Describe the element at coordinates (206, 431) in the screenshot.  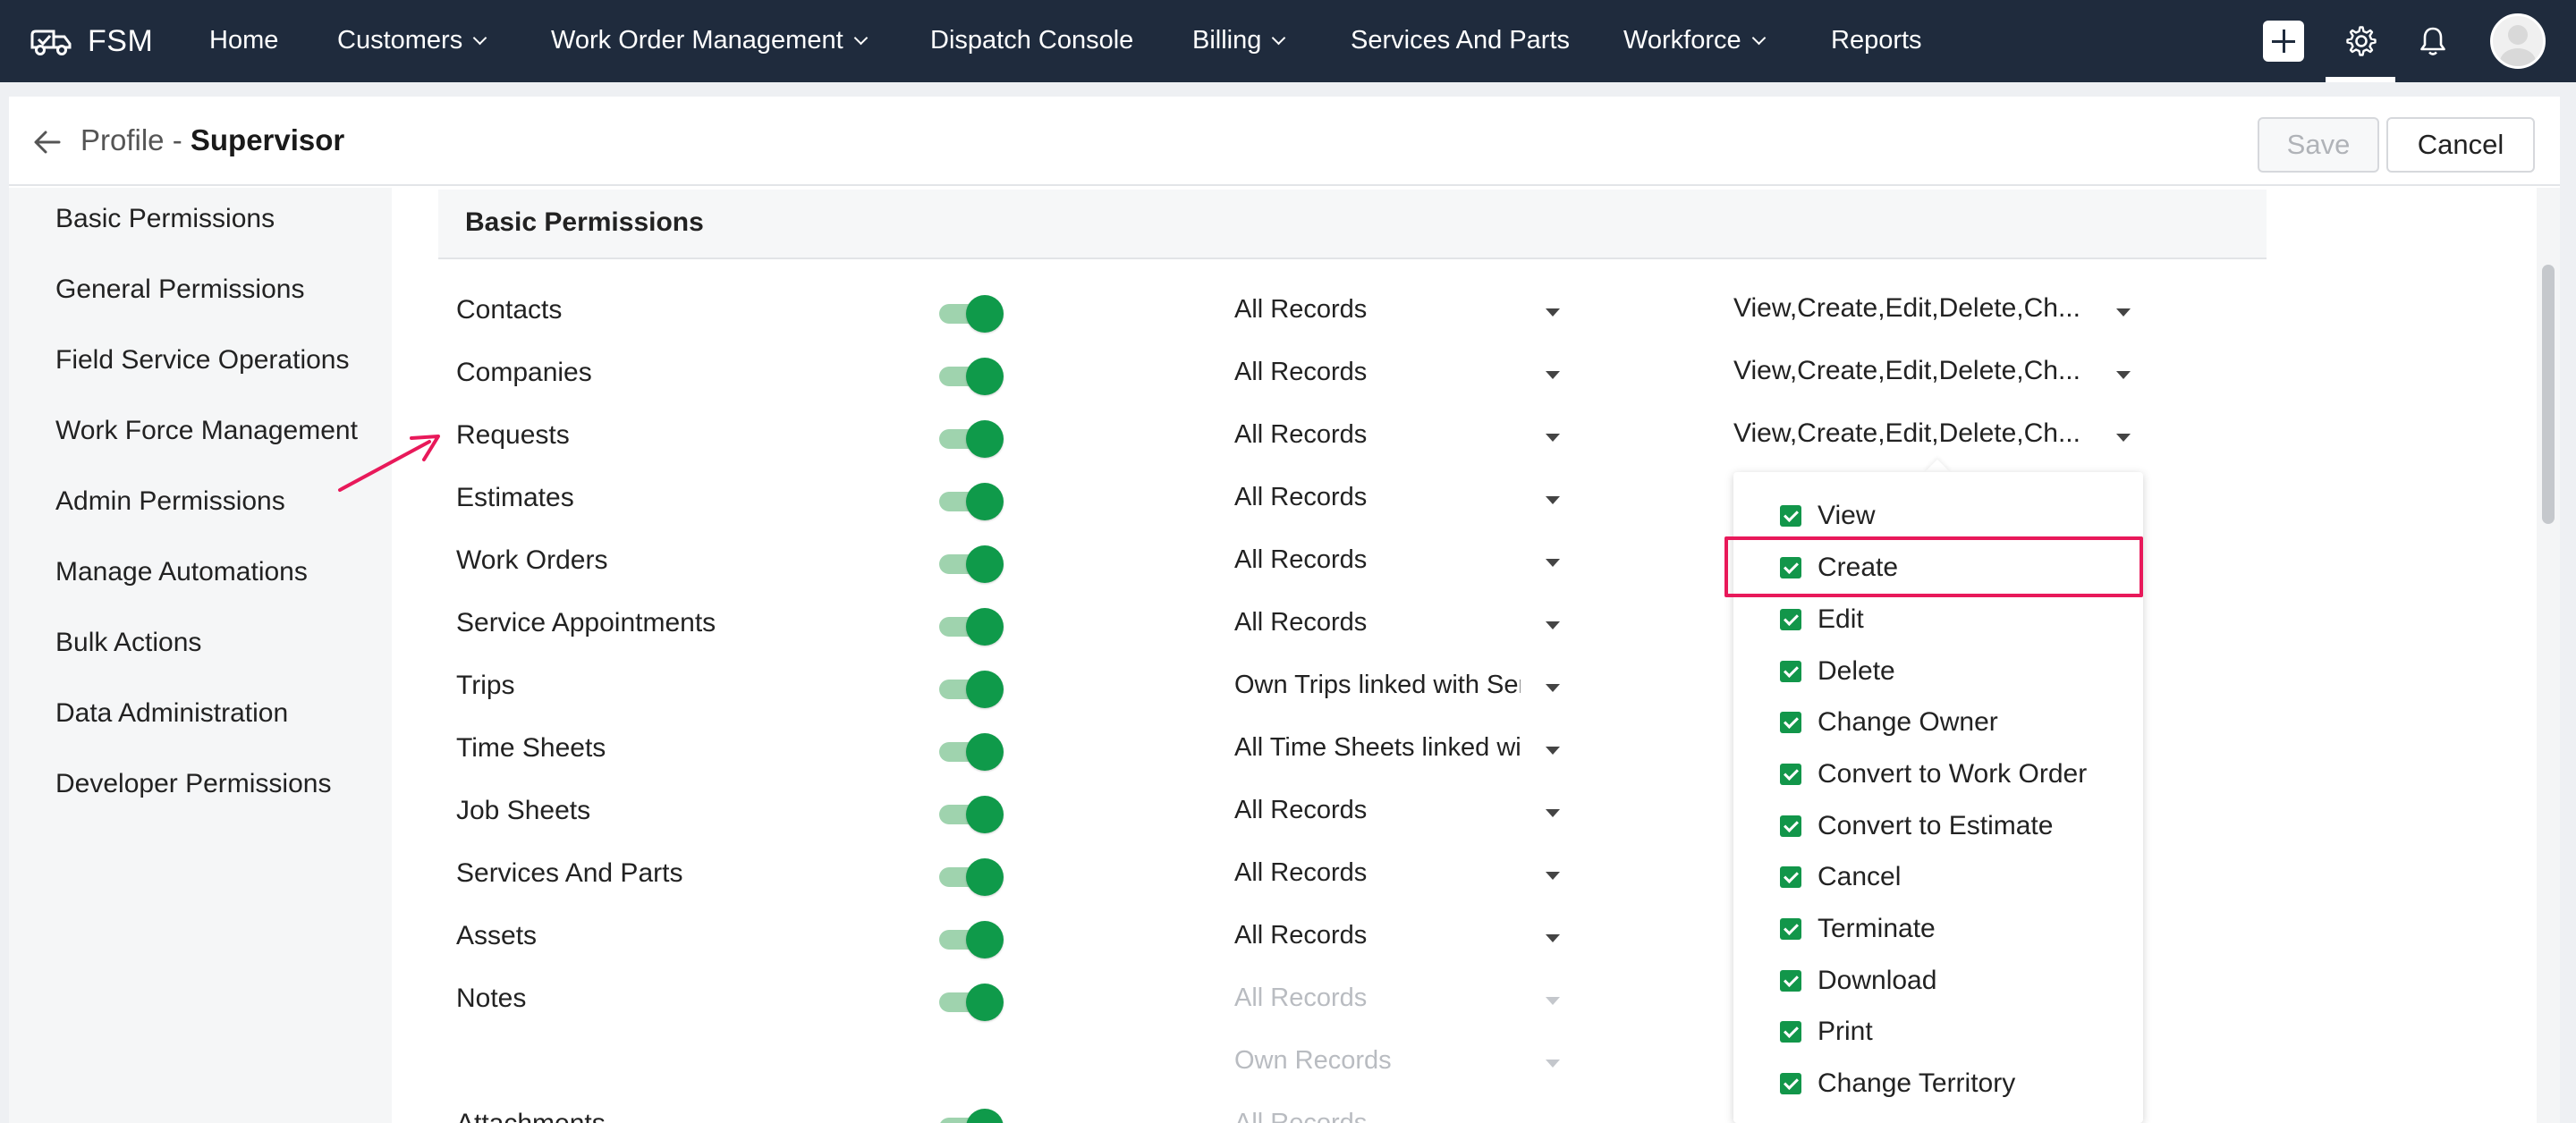
I see `sidebar-item-work-force-management: Work Force Management` at that location.